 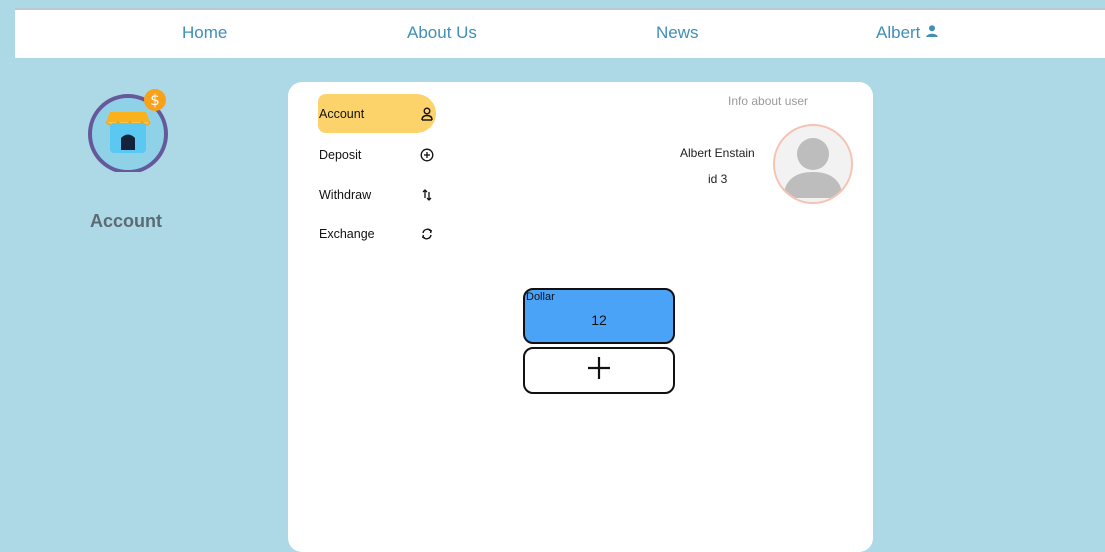 I want to click on user-full-name: Albert Enstain, so click(x=717, y=153).